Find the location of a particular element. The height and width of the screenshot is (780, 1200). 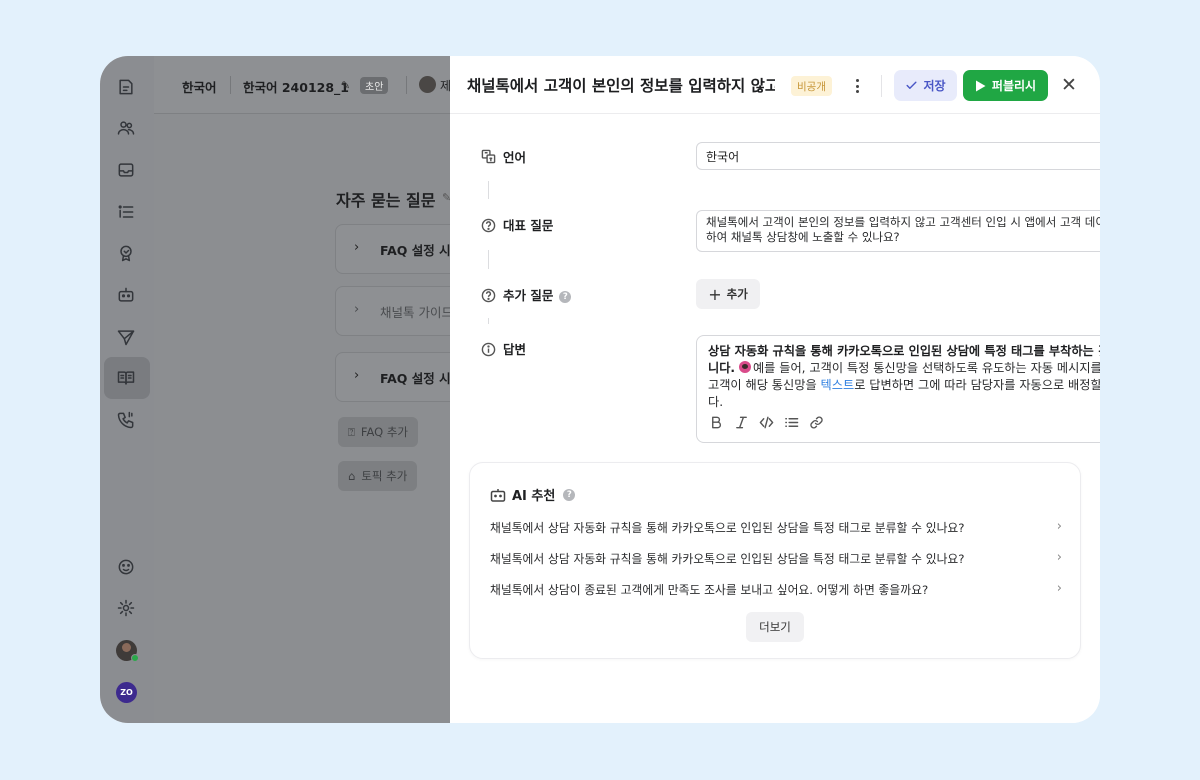

send-icon is located at coordinates (126, 337).